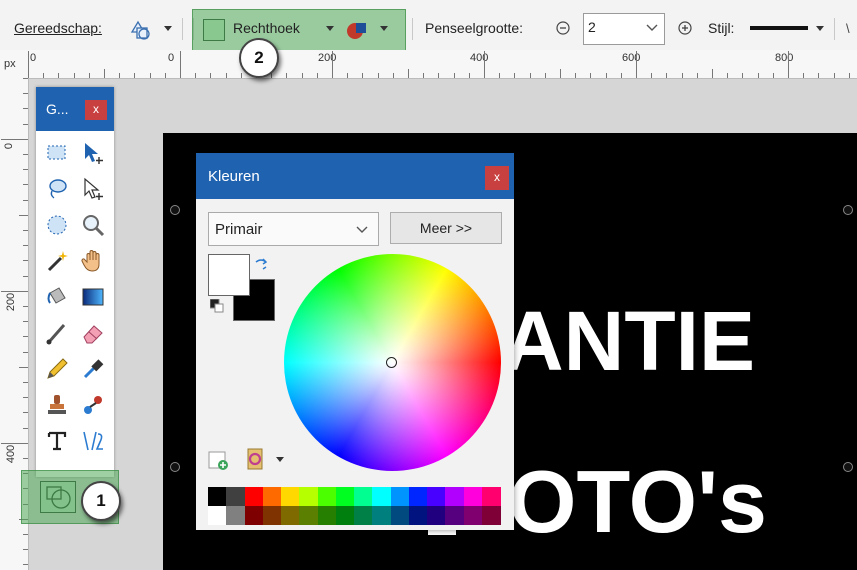 The width and height of the screenshot is (857, 570). What do you see at coordinates (168, 28) in the screenshot?
I see `tool-dropdown-icon` at bounding box center [168, 28].